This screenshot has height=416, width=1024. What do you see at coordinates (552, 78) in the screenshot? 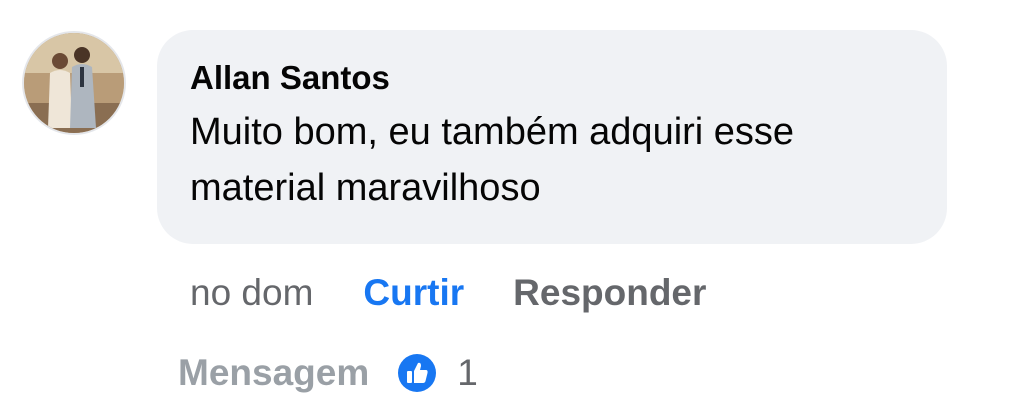
I see `comment-author: Allan Santos` at bounding box center [552, 78].